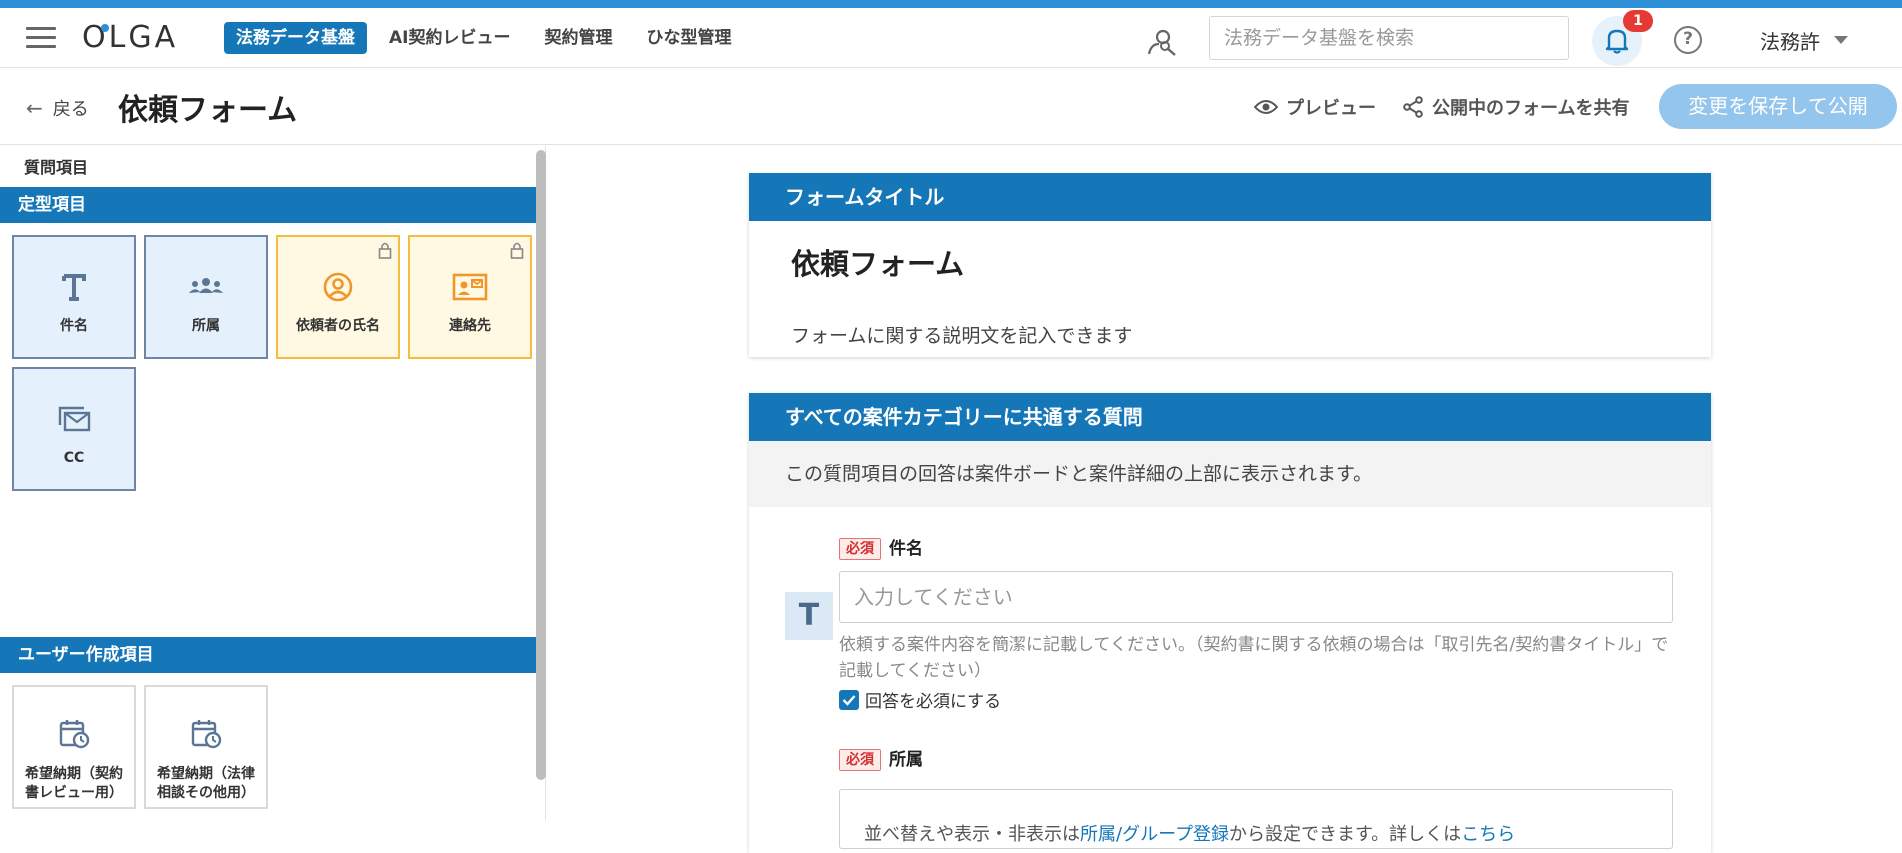  What do you see at coordinates (1230, 417) in the screenshot?
I see `common-questions-header: すべての案件カテゴリーに共通する質問` at bounding box center [1230, 417].